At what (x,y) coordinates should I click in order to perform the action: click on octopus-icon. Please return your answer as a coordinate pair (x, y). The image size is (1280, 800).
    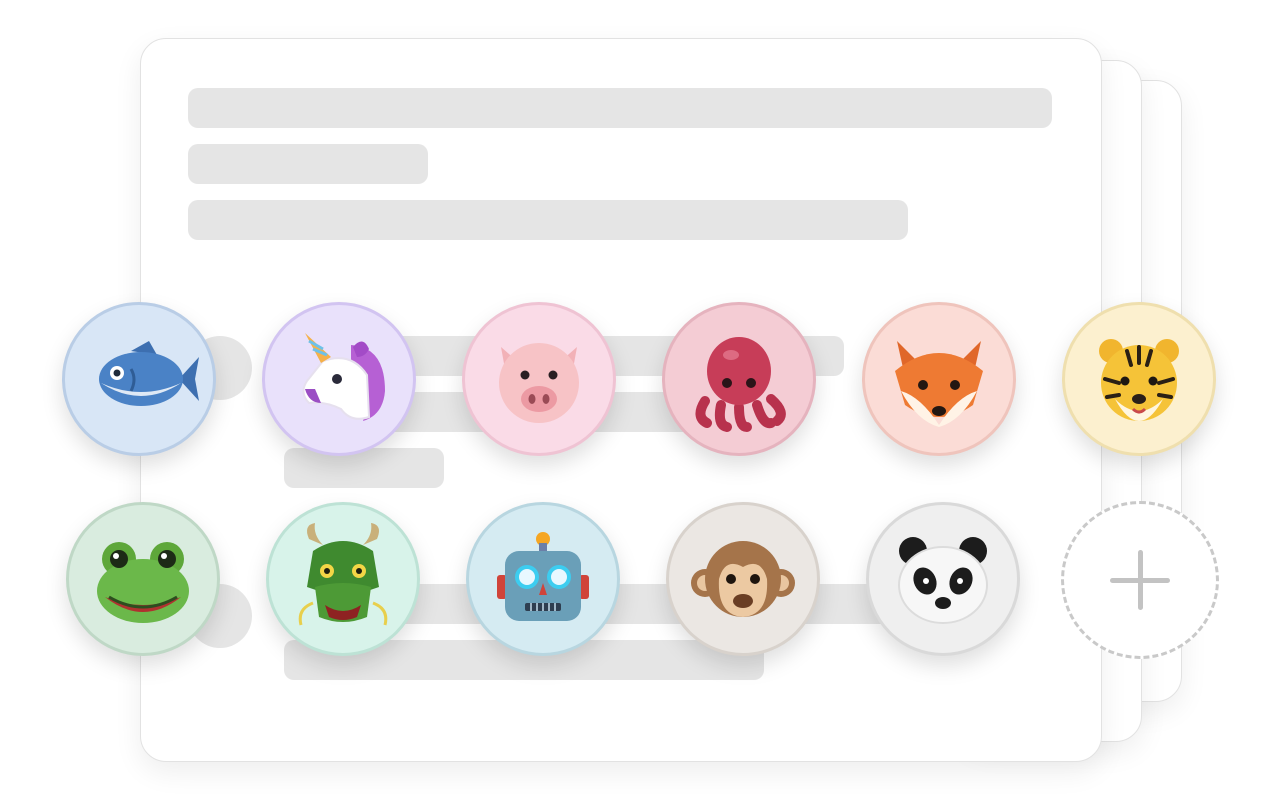
    Looking at the image, I should click on (740, 384).